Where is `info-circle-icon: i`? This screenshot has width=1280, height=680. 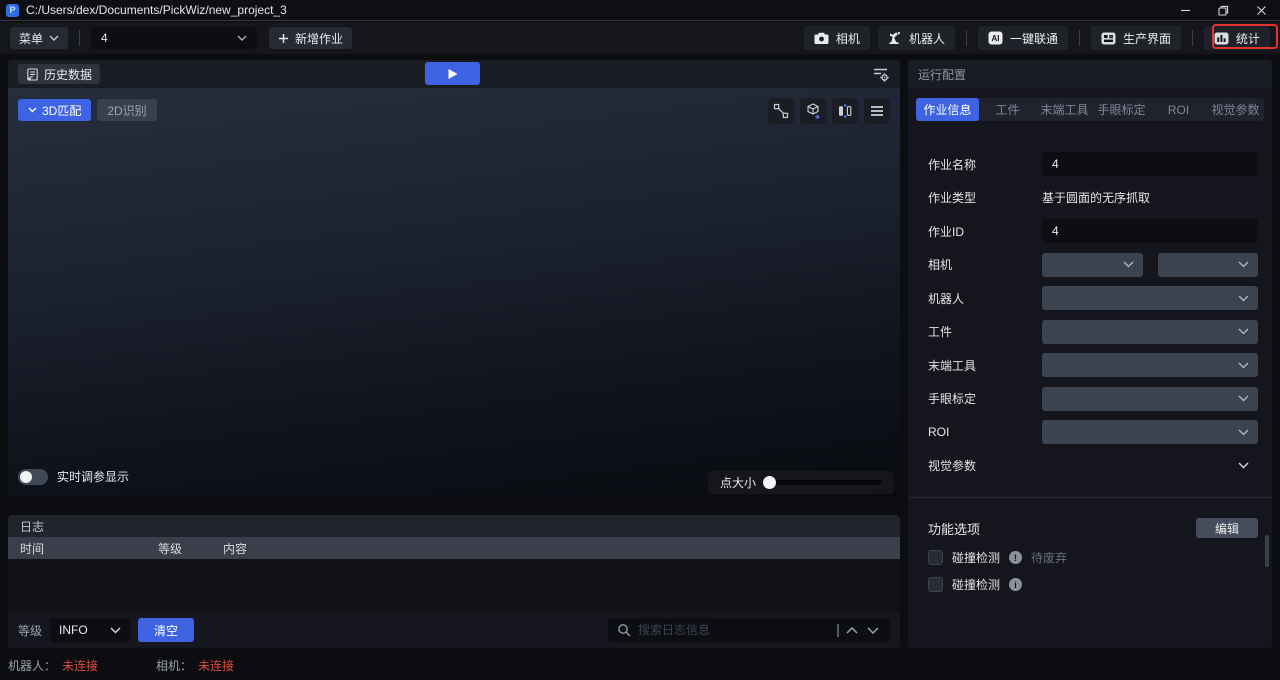
info-circle-icon: i is located at coordinates (1016, 584).